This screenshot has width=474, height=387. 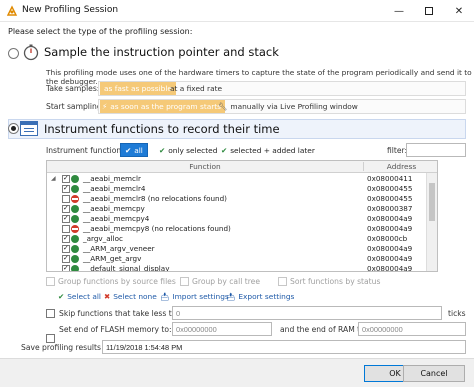 What do you see at coordinates (322, 329) in the screenshot?
I see `ram-end-label: and the end of RAM to` at bounding box center [322, 329].